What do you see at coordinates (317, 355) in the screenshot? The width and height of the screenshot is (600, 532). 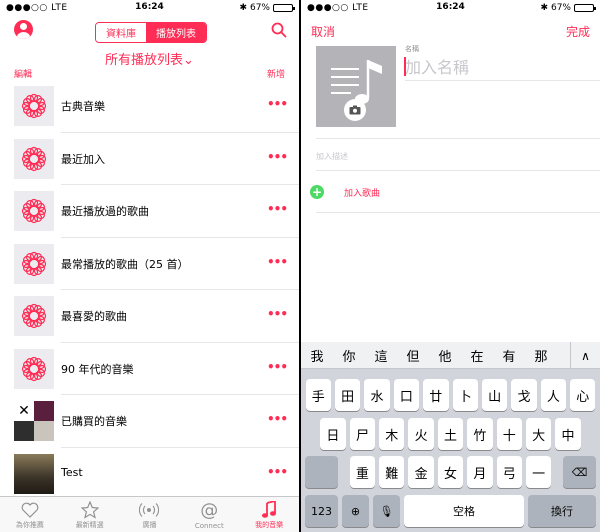 I see `candidate-word: 我` at bounding box center [317, 355].